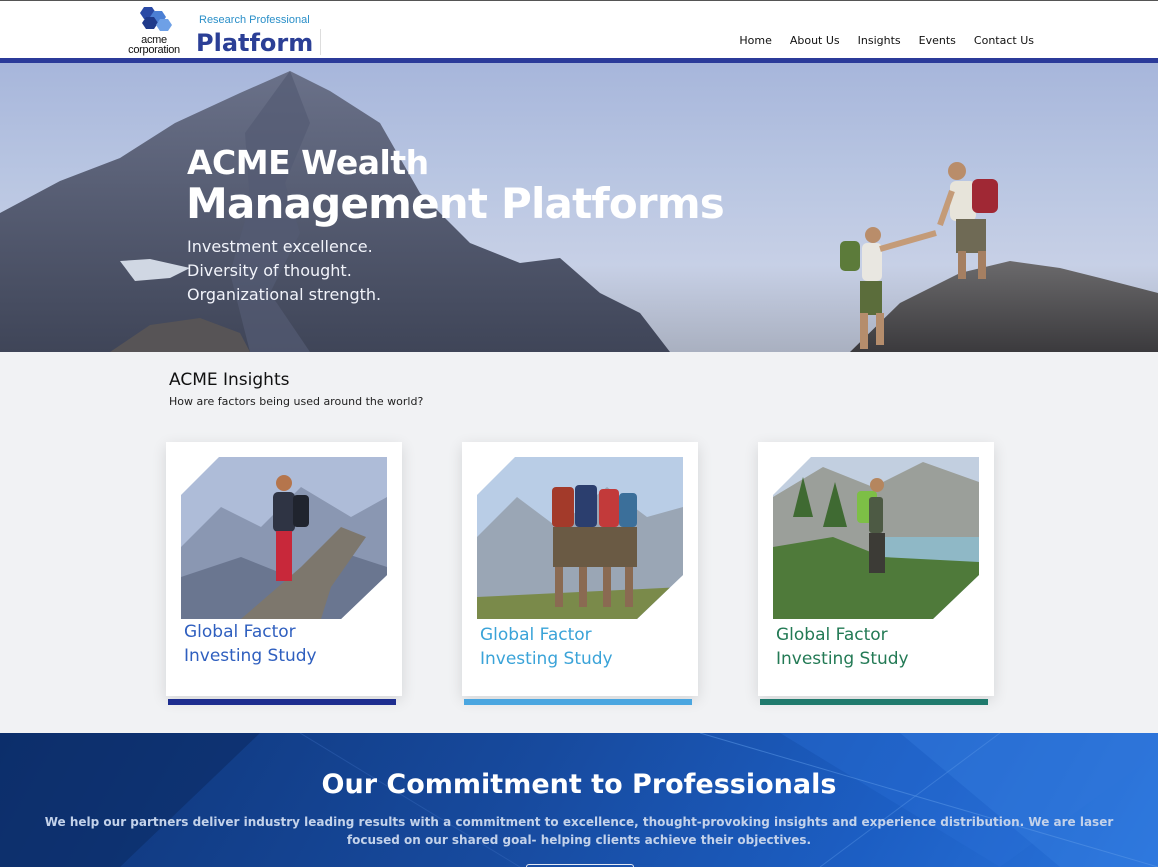  I want to click on insight-card-3: Global Factor Investing Study, so click(876, 573).